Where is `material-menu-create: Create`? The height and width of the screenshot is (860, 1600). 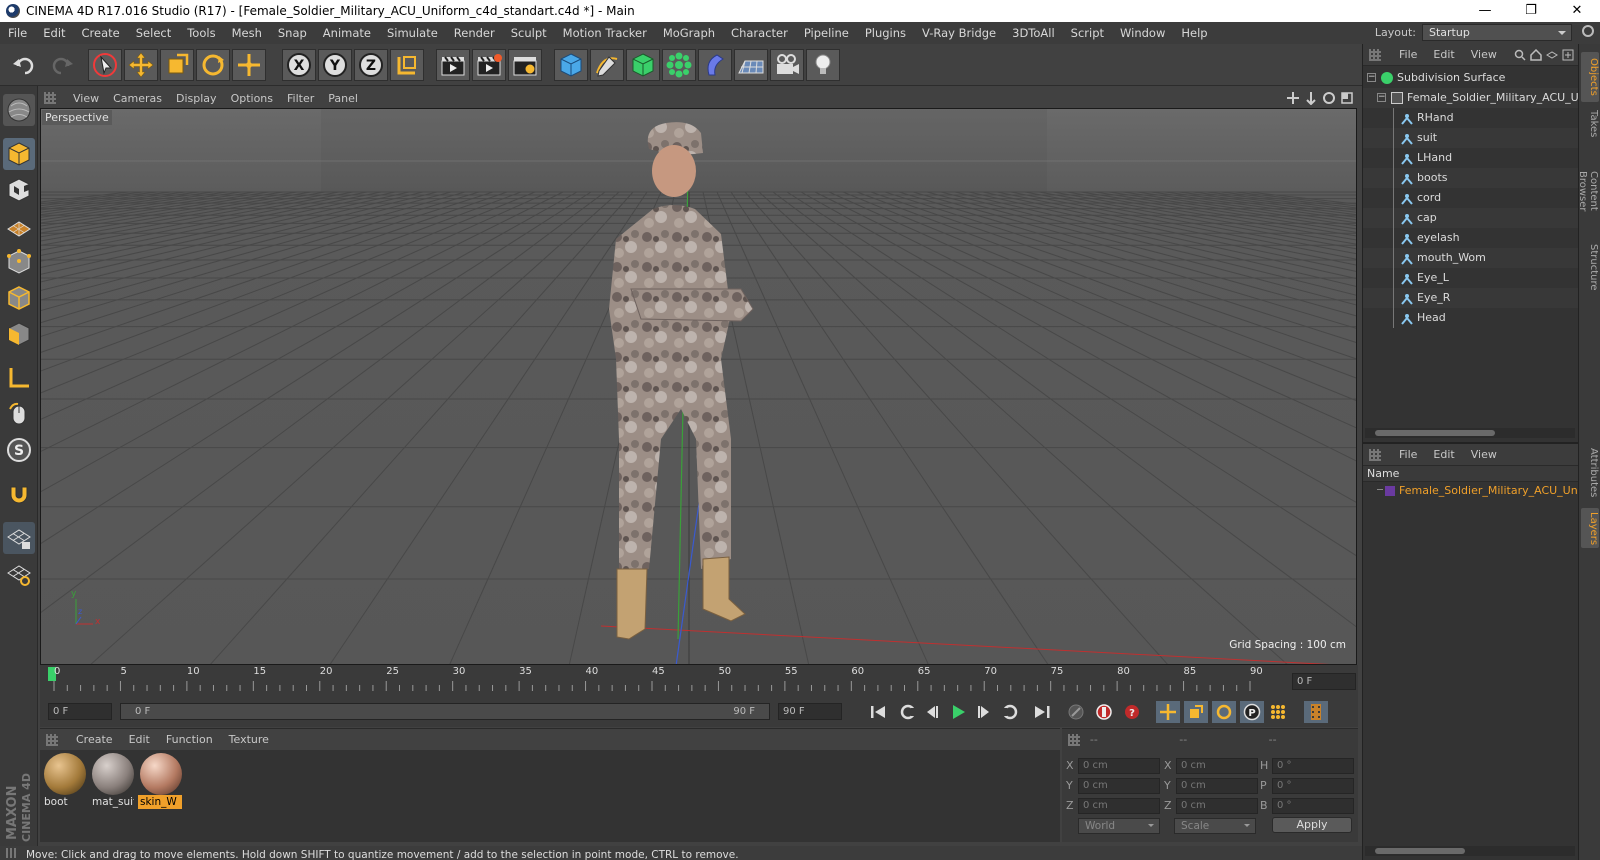
material-menu-create: Create is located at coordinates (94, 739).